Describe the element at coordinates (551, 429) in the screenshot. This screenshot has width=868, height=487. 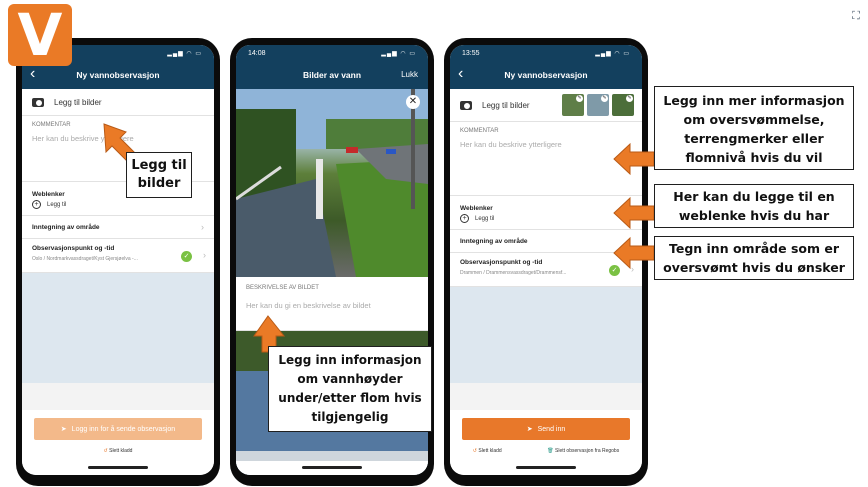
I see `send-label: Send inn` at that location.